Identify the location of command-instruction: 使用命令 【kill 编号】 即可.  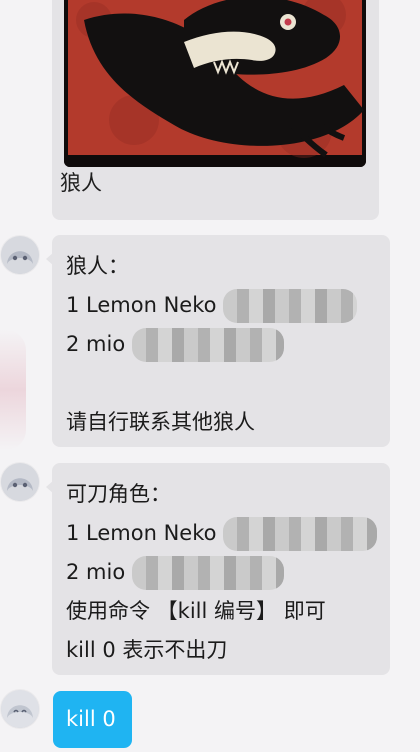
(196, 611).